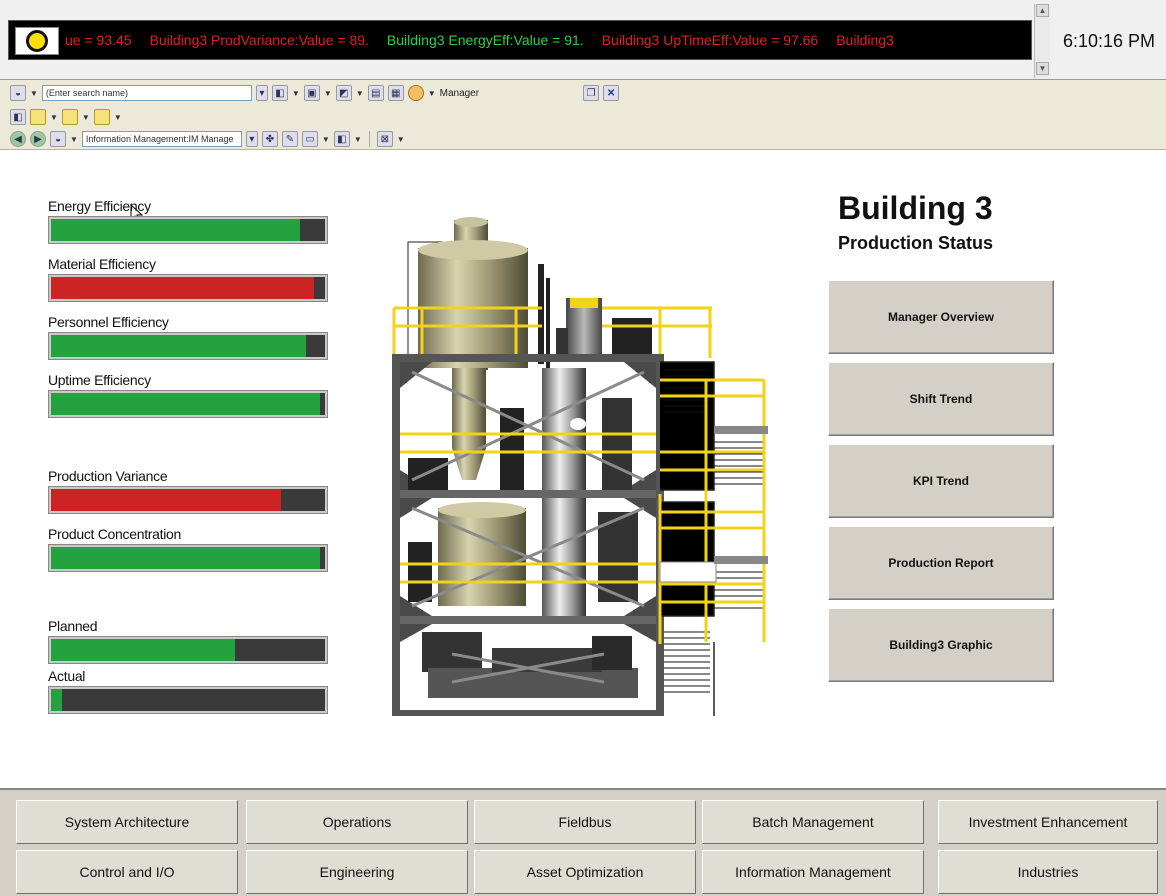 This screenshot has height=896, width=1166. Describe the element at coordinates (941, 563) in the screenshot. I see `production-report-button: Production Report` at that location.